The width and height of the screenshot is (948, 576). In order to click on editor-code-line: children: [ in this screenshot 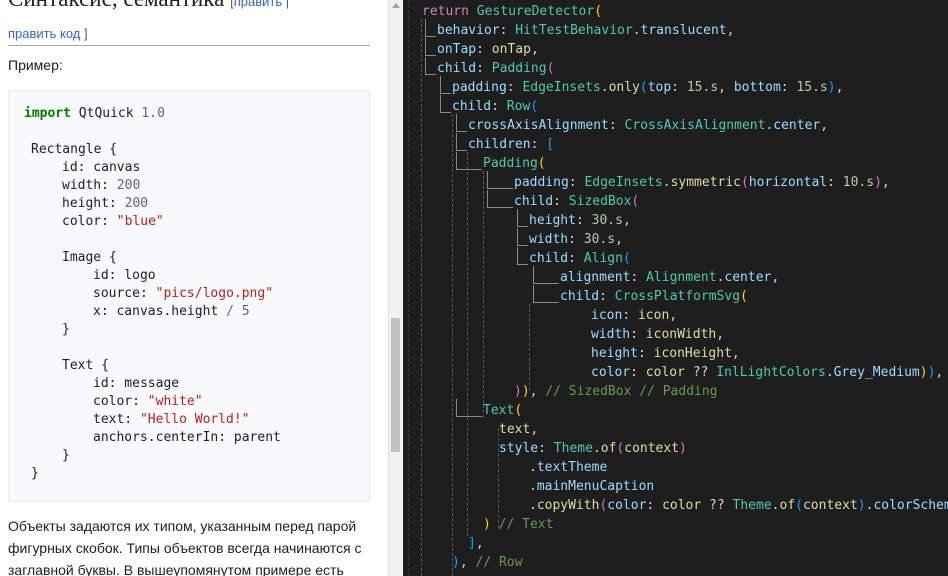, I will do `click(511, 144)`.